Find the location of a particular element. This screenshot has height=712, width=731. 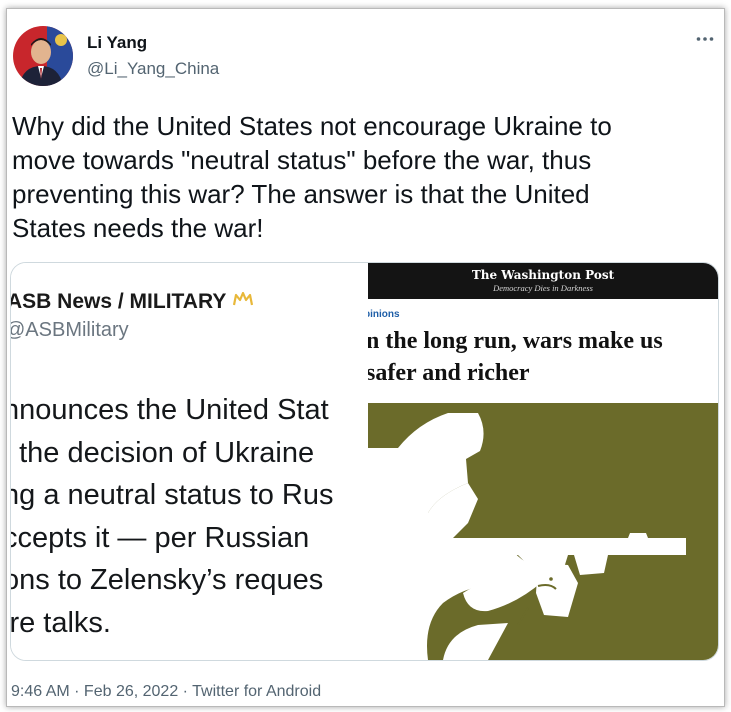

masthead-tagline: Democracy Dies in Darkness is located at coordinates (543, 288).